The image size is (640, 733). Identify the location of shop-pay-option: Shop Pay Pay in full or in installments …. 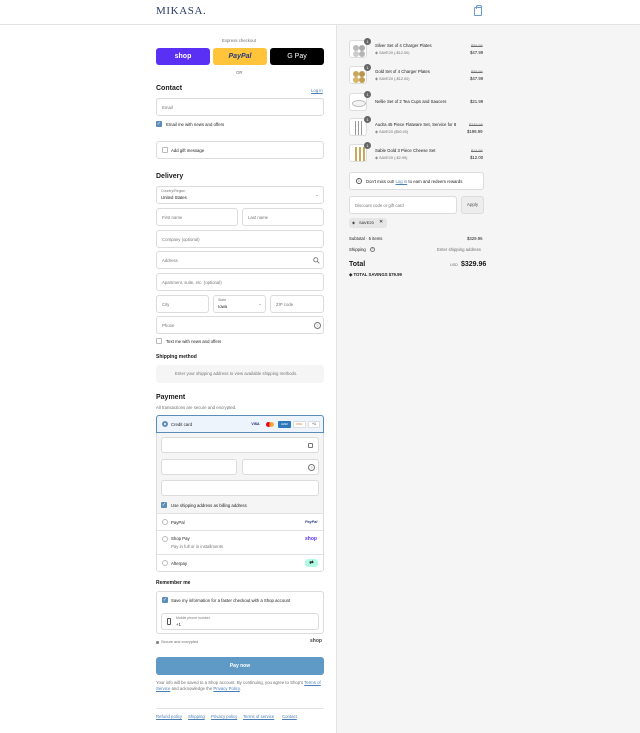
(240, 542).